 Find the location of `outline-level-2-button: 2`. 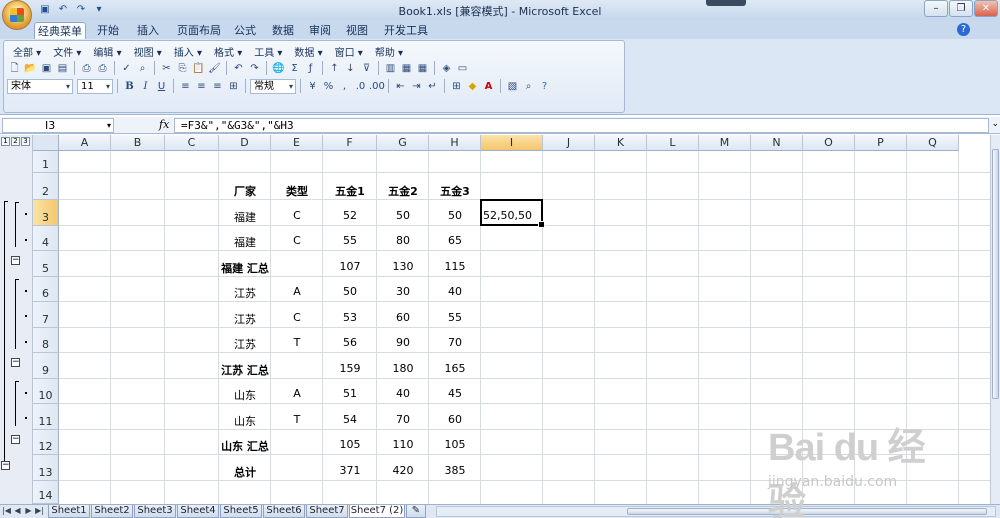

outline-level-2-button: 2 is located at coordinates (15, 141).